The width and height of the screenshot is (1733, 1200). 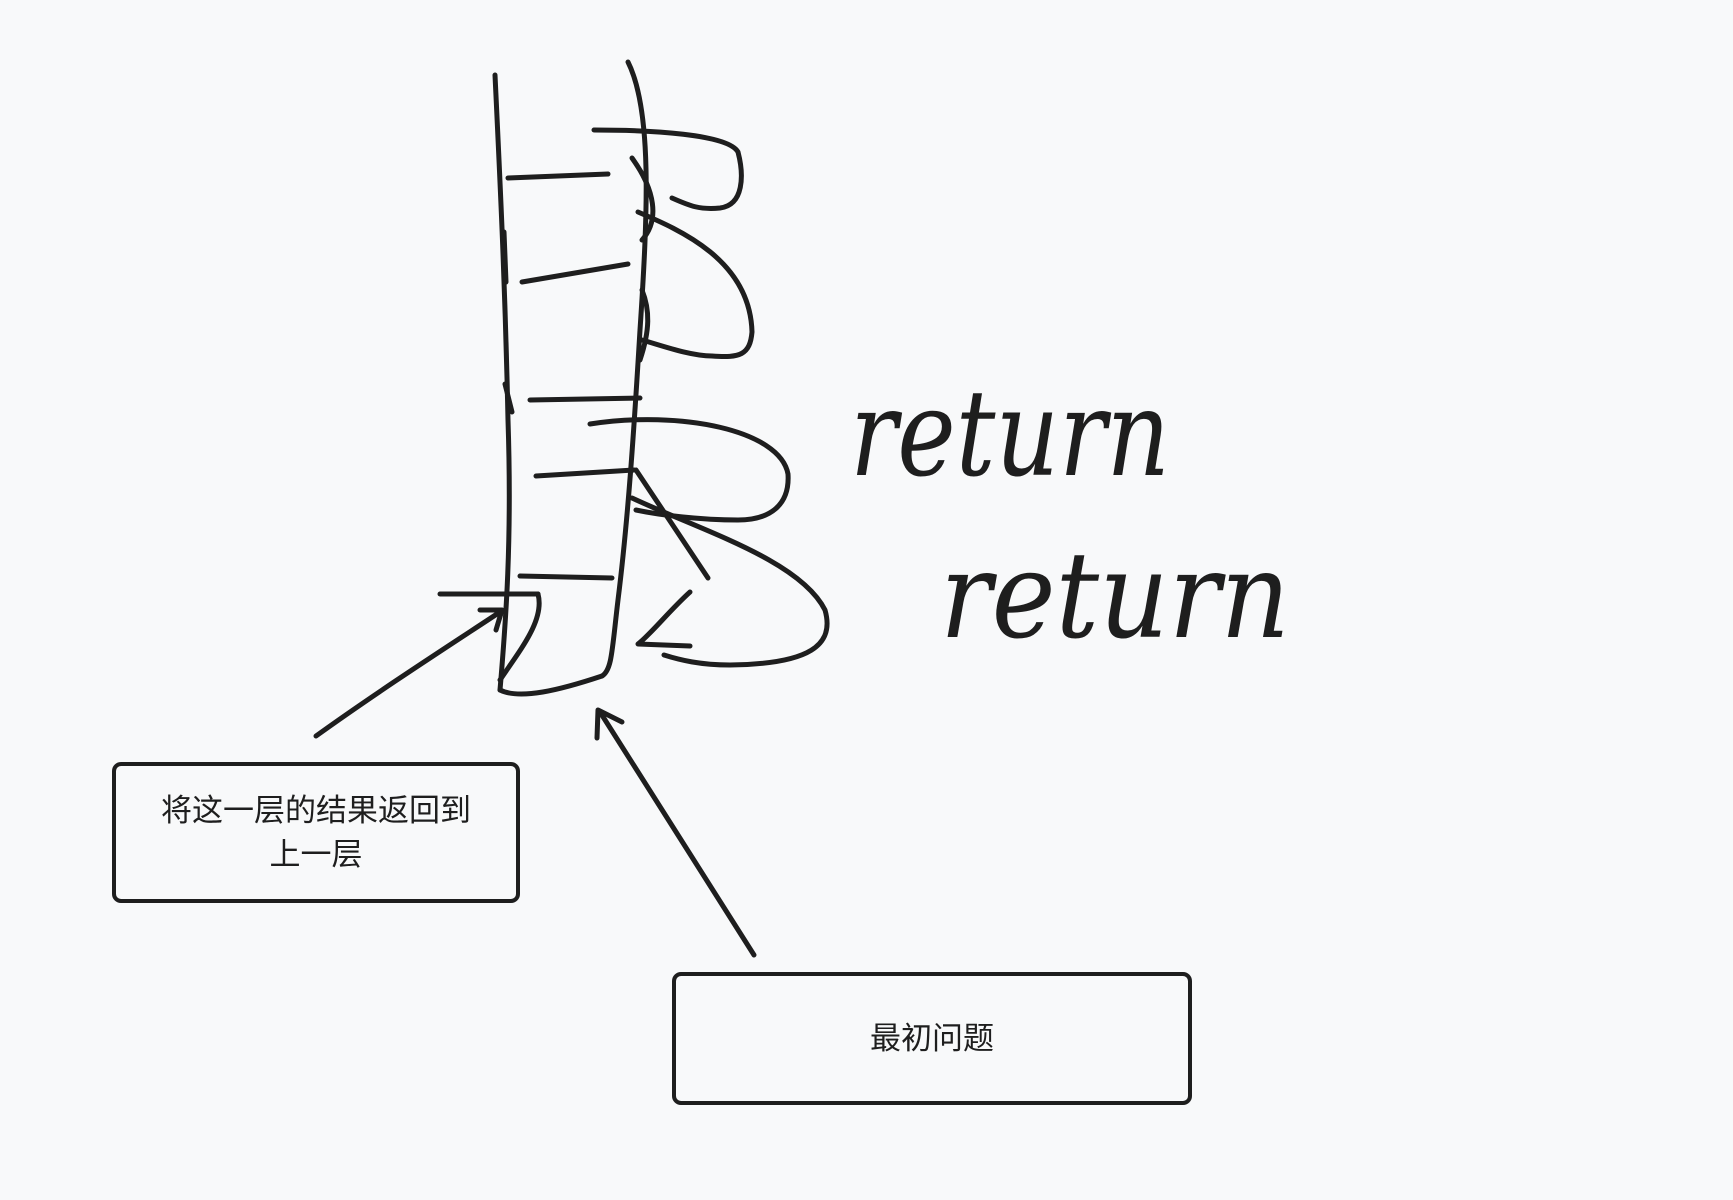 What do you see at coordinates (1115, 596) in the screenshot?
I see `handwriting-return-2: return` at bounding box center [1115, 596].